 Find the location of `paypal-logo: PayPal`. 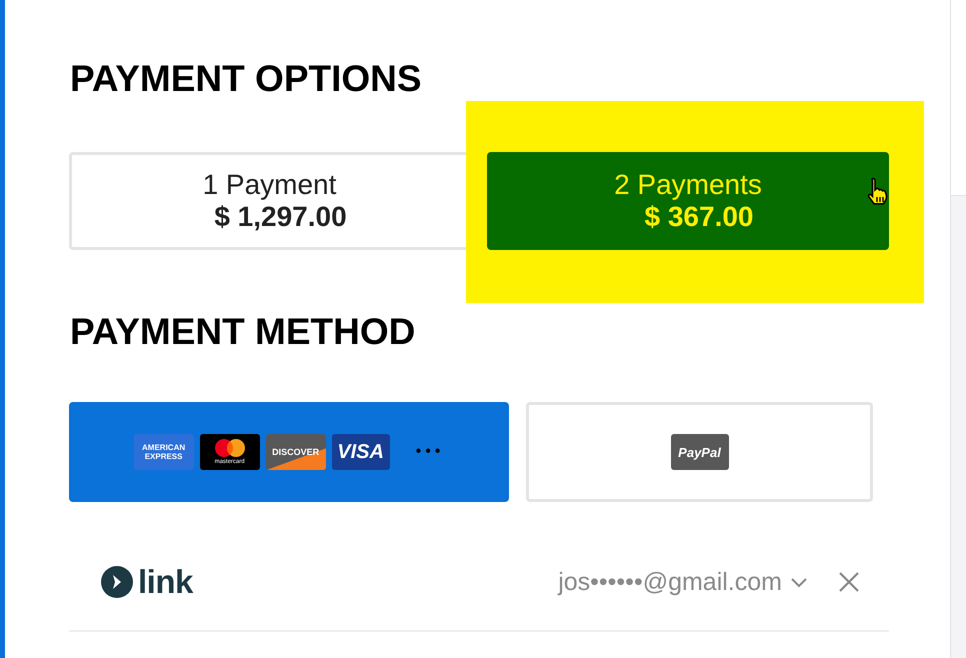

paypal-logo: PayPal is located at coordinates (699, 452).